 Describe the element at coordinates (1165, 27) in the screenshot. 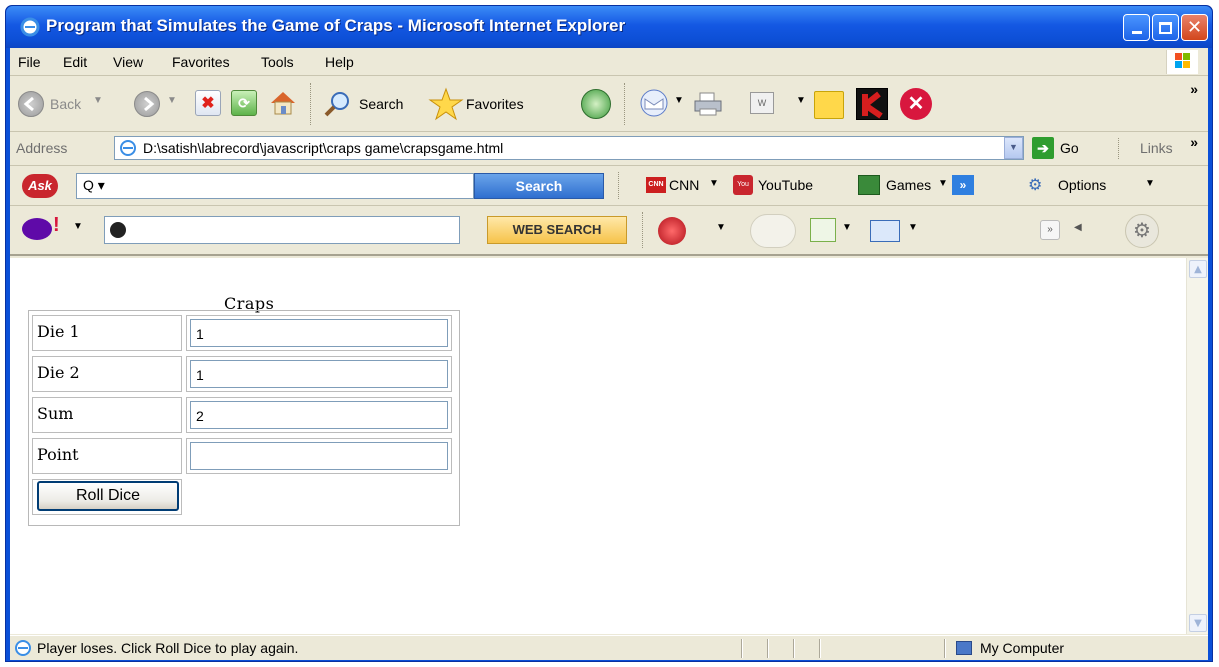

I see `maximize-button` at that location.